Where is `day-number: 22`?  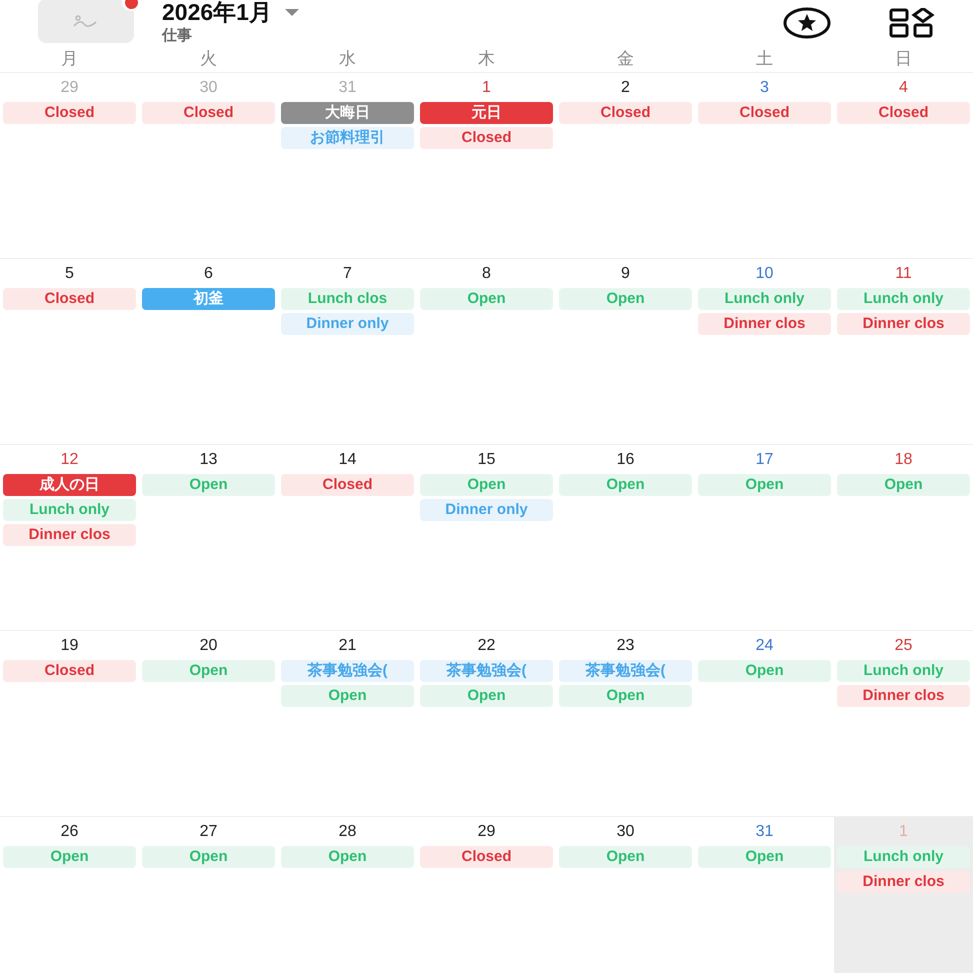 day-number: 22 is located at coordinates (487, 646).